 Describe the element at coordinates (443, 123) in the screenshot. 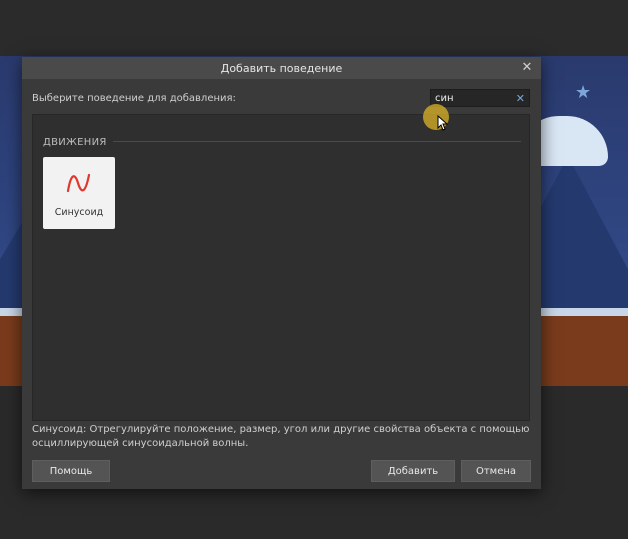

I see `mouse-pointer-icon` at that location.